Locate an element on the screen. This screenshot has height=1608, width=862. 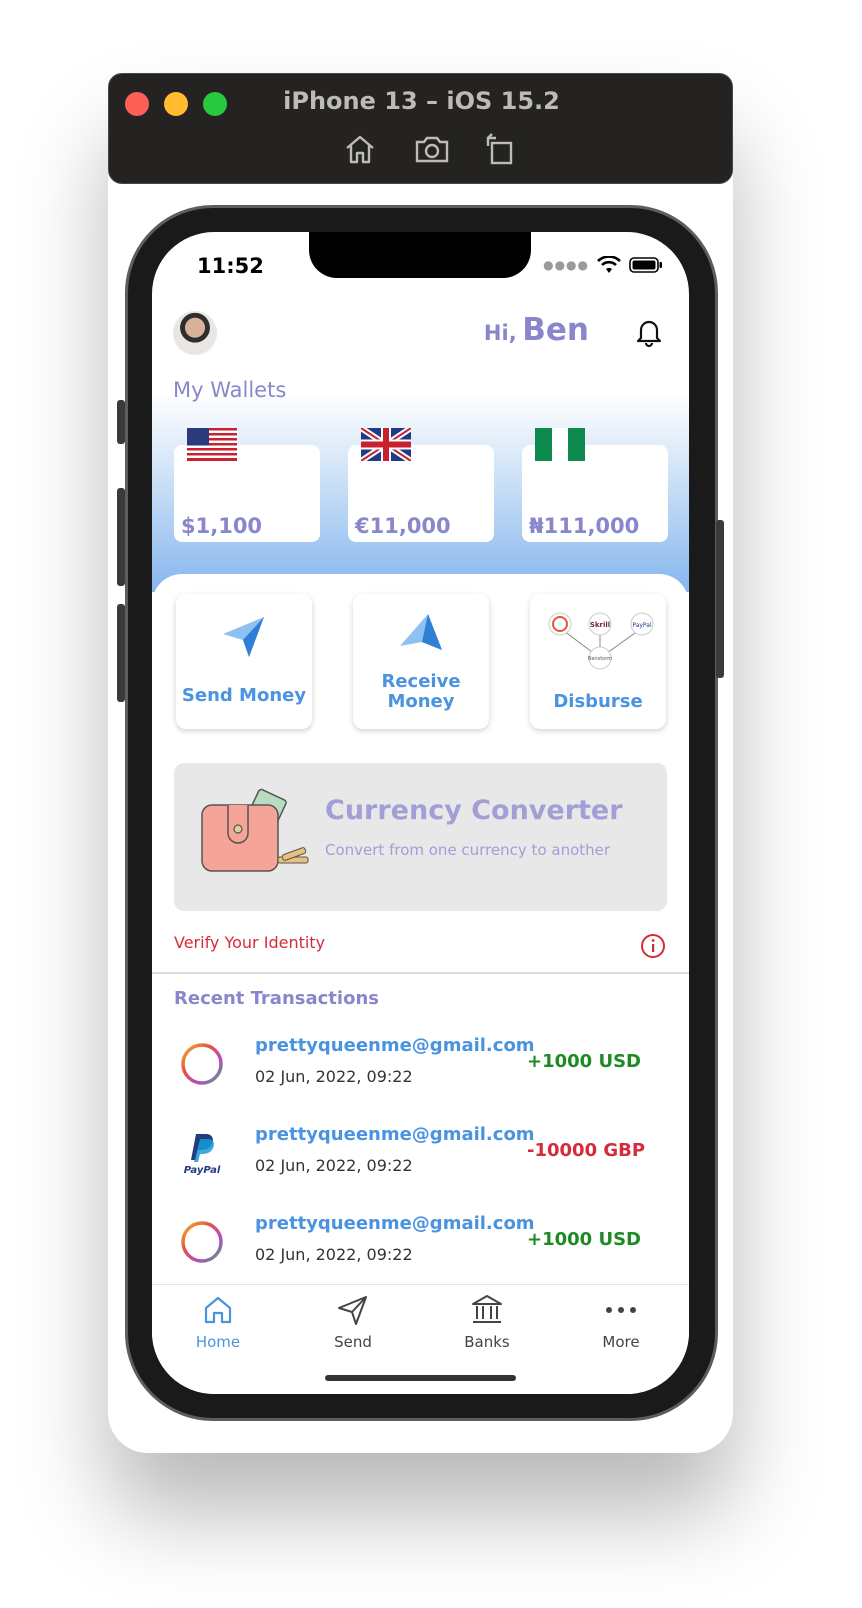
bell-icon is located at coordinates (649, 332).